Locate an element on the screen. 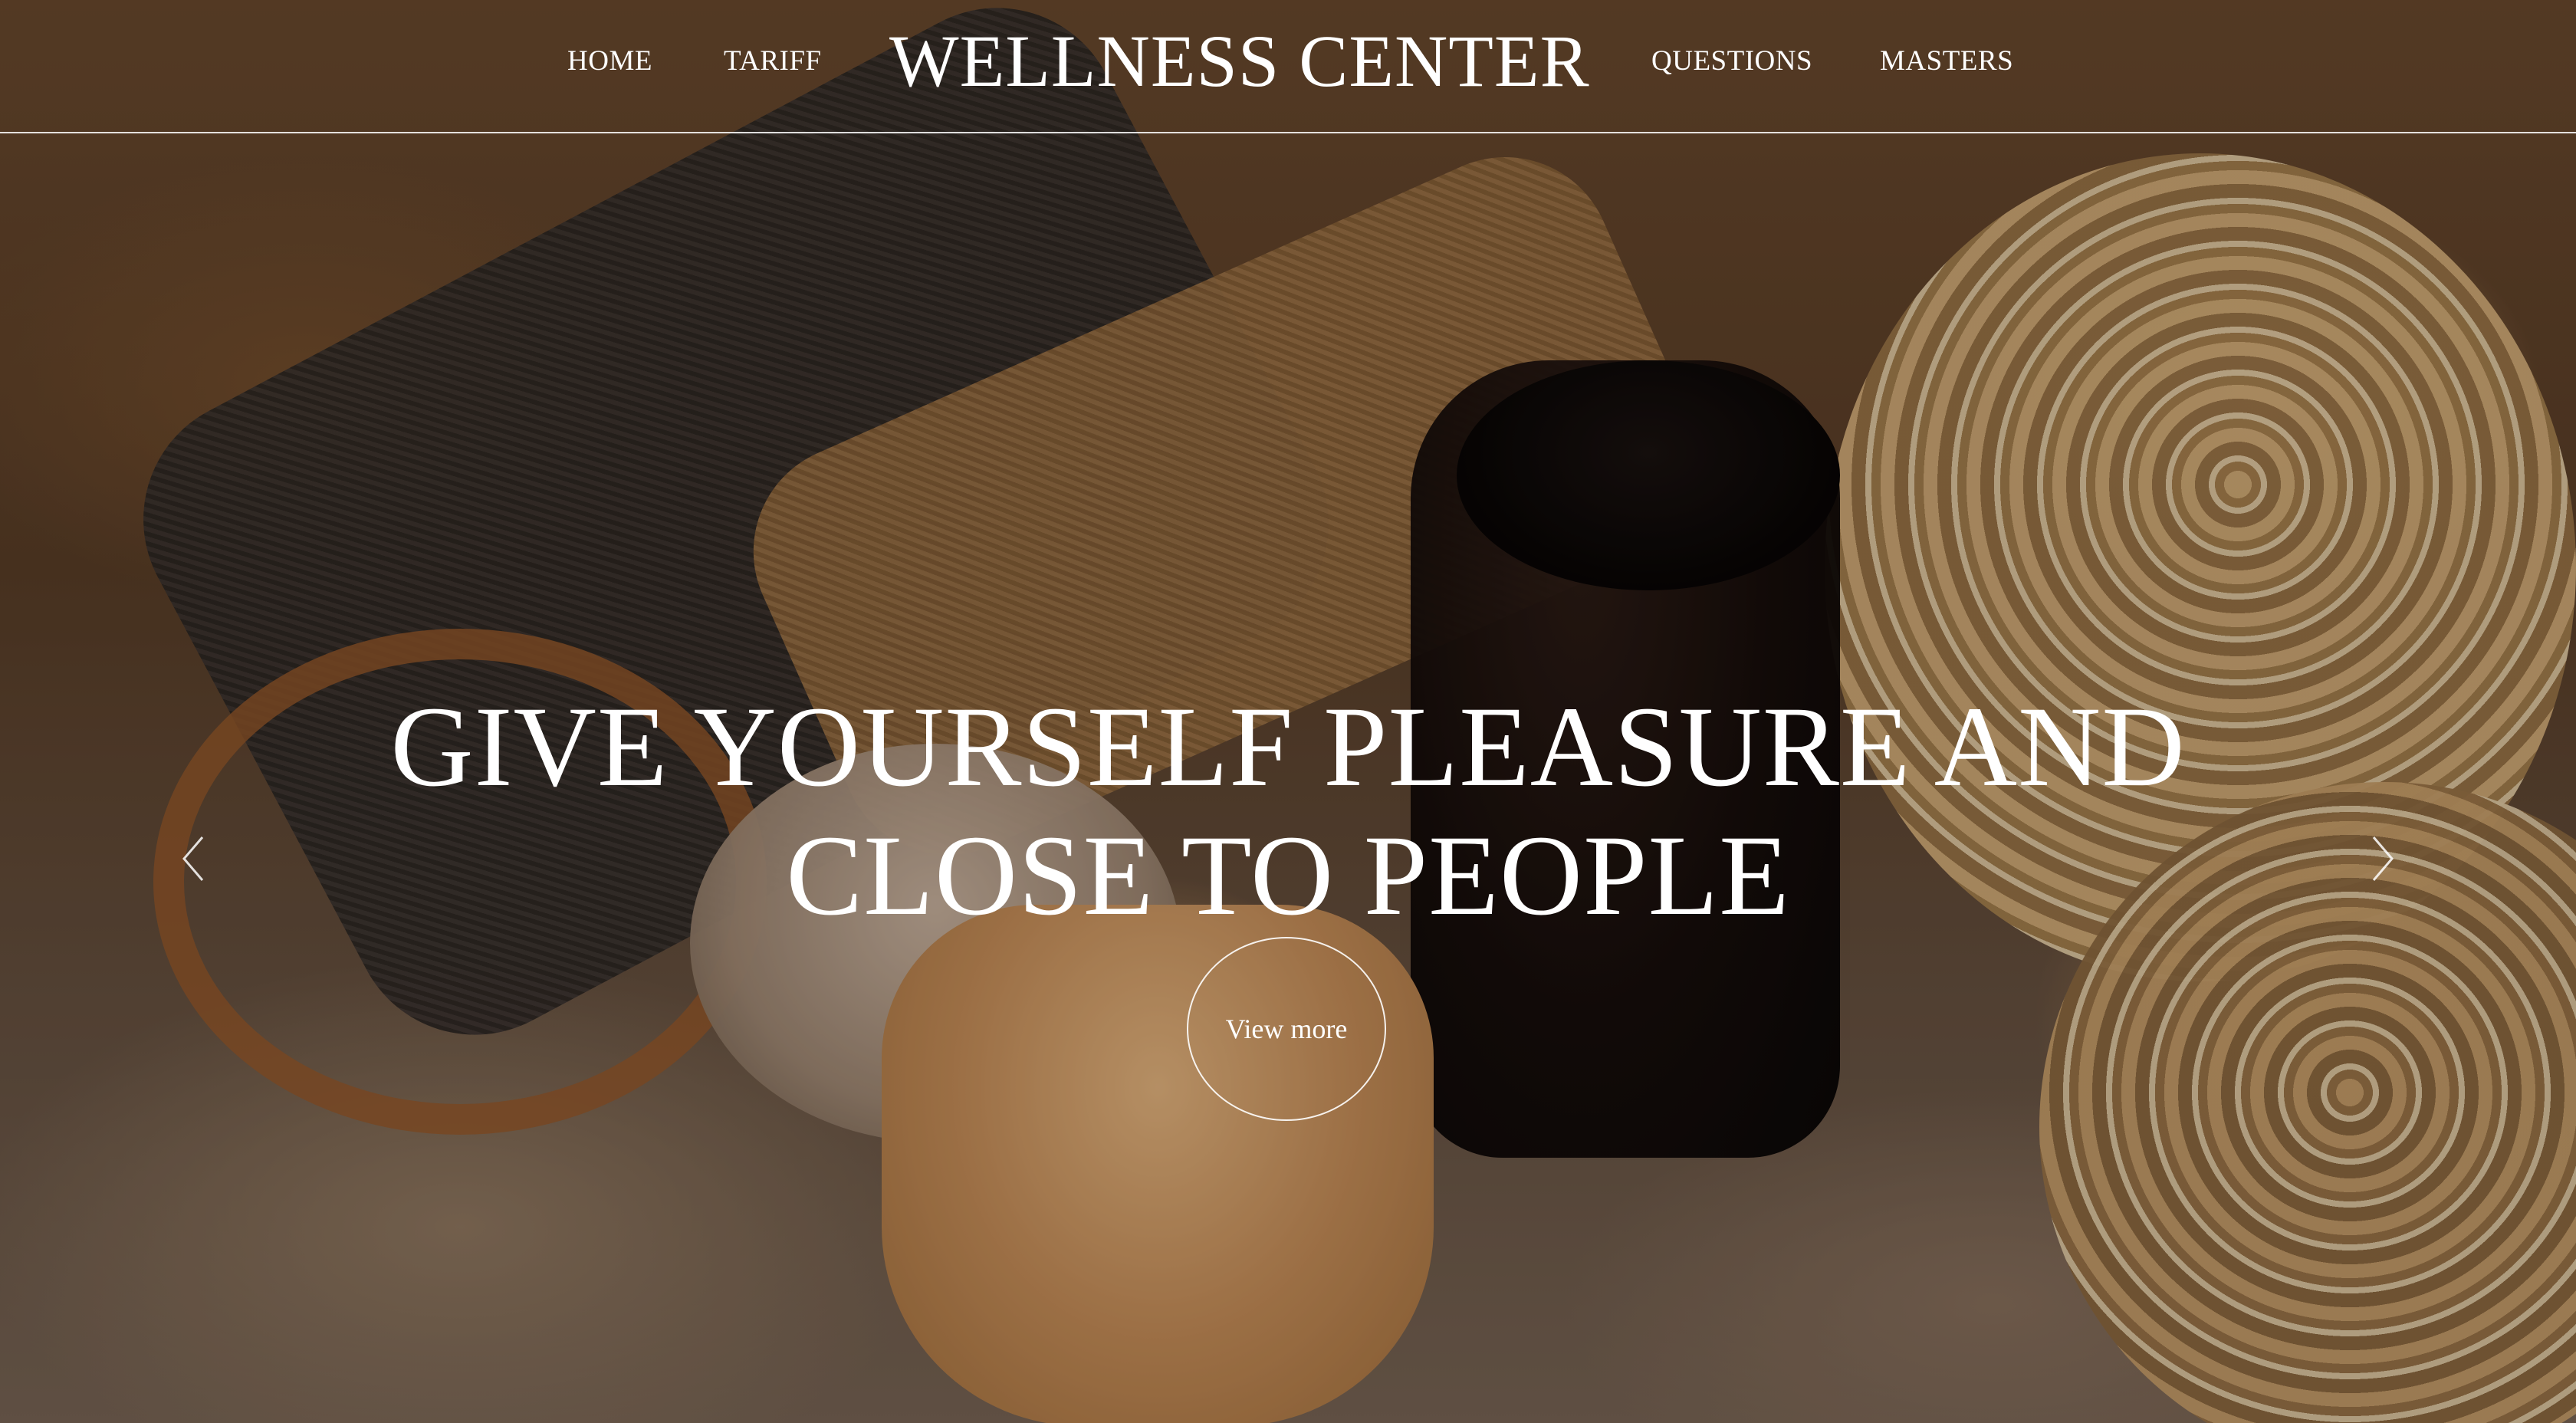 The height and width of the screenshot is (1423, 2576). carousel-next-button is located at coordinates (2383, 858).